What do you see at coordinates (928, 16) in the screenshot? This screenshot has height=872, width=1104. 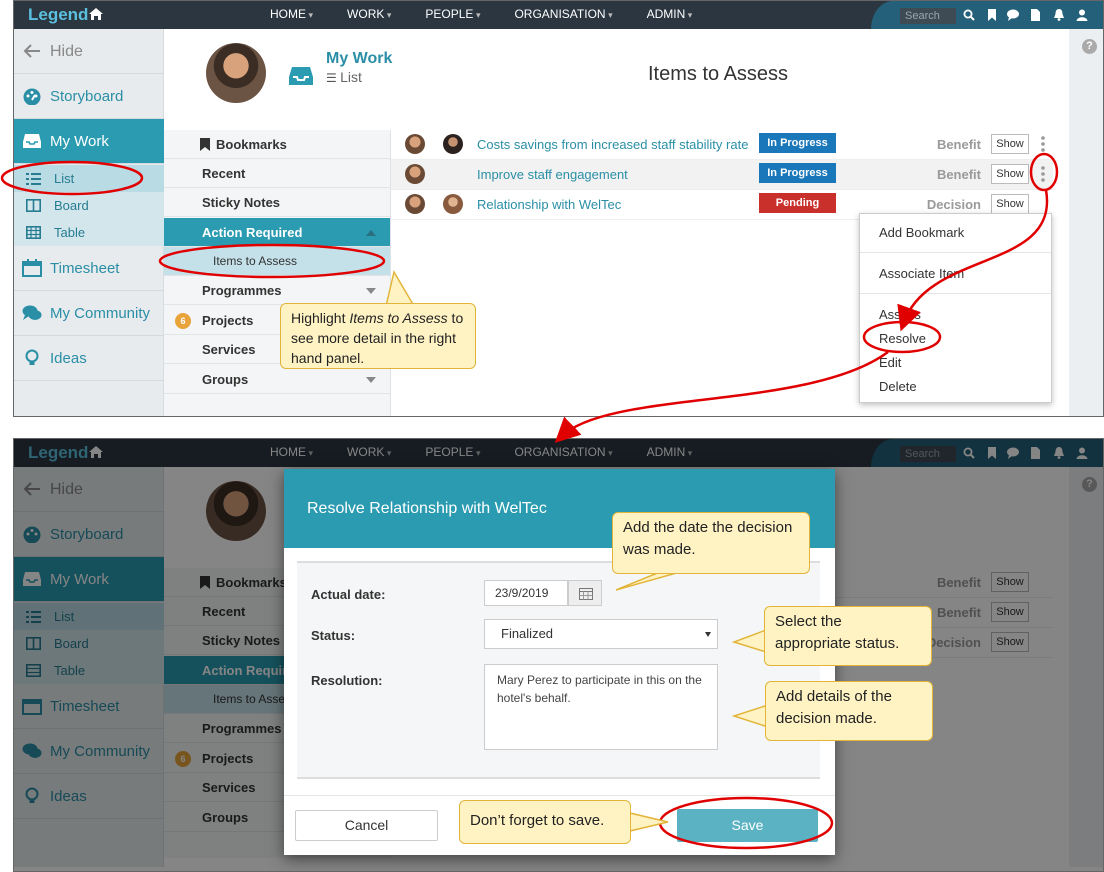 I see `search-input: Search` at bounding box center [928, 16].